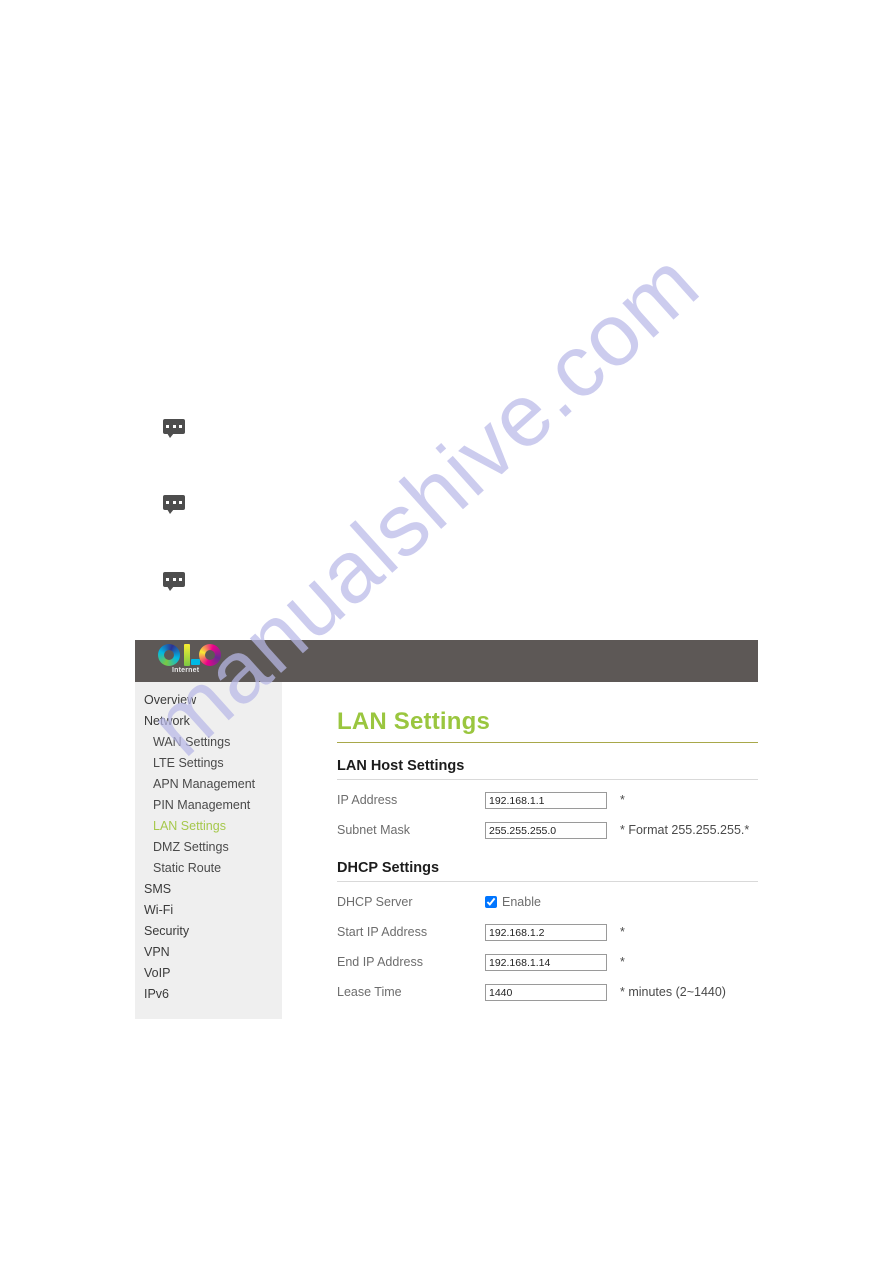  I want to click on end-ip-address-input, so click(546, 963).